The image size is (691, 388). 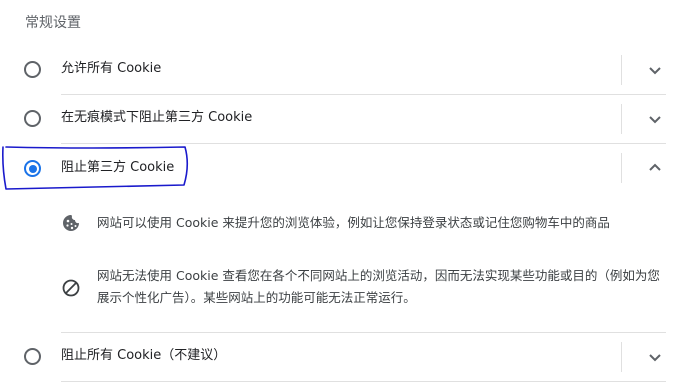 I want to click on chevron-up-icon, so click(x=655, y=168).